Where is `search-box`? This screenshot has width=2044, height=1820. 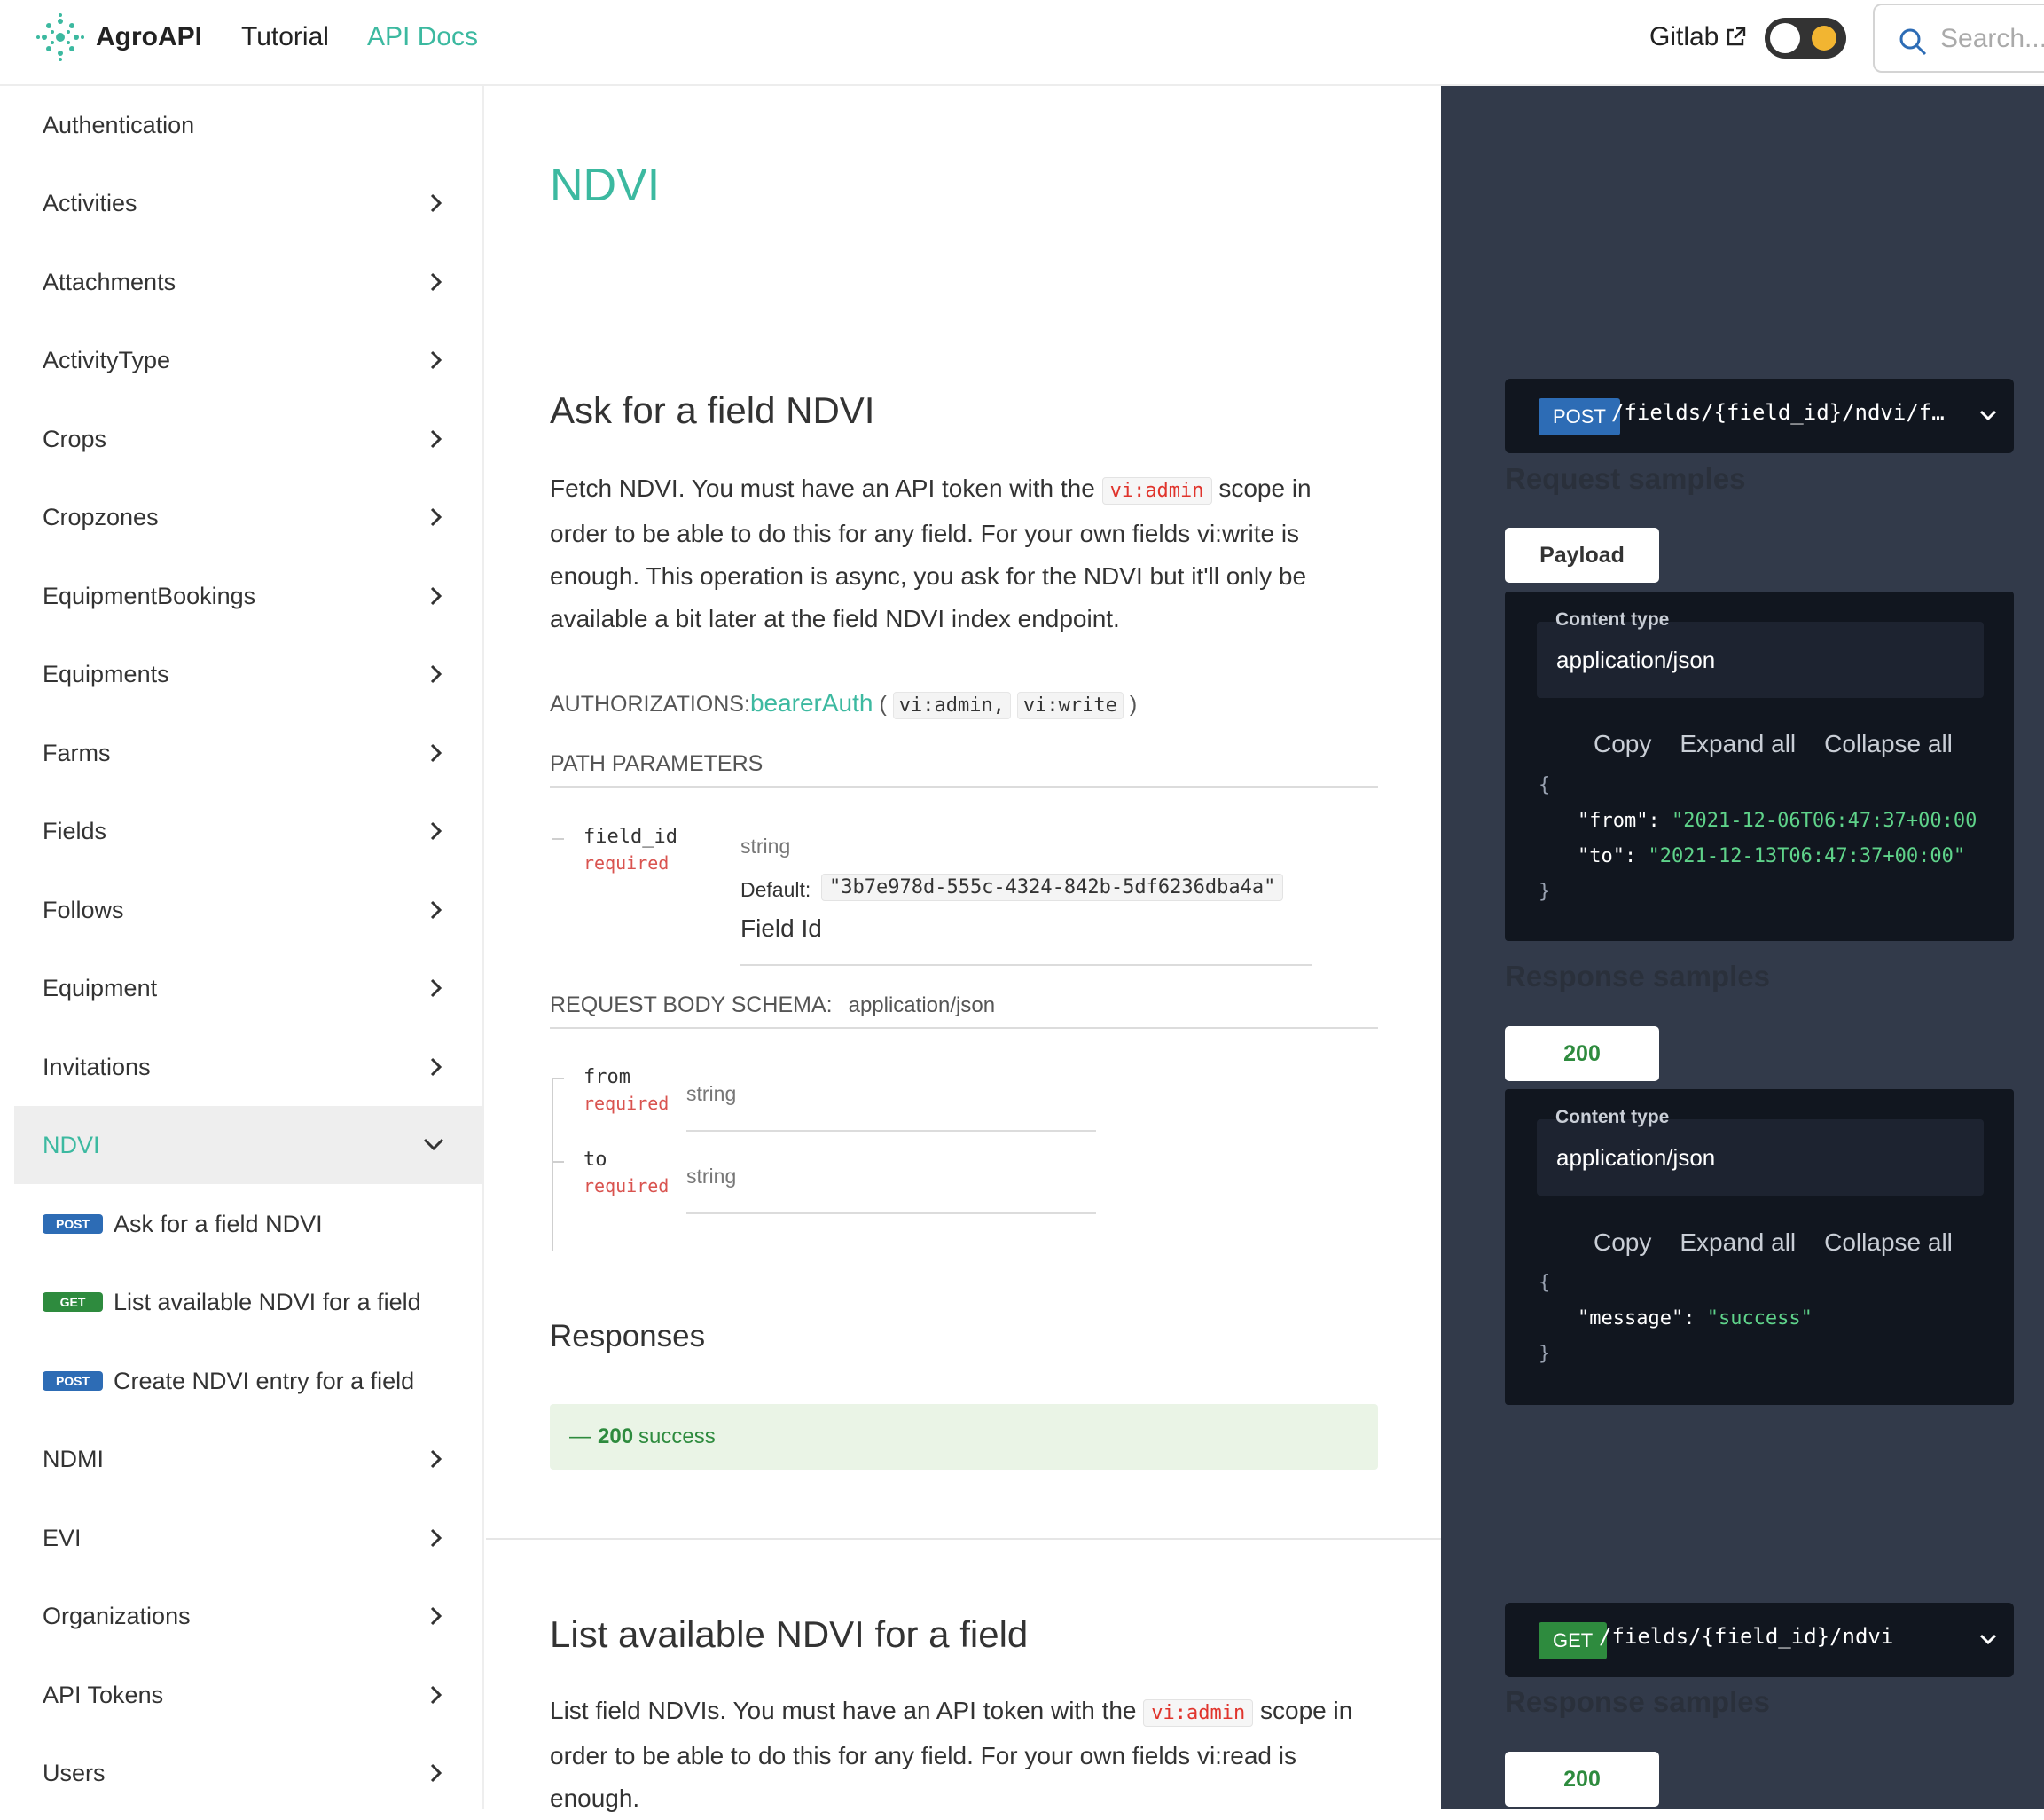 search-box is located at coordinates (1958, 38).